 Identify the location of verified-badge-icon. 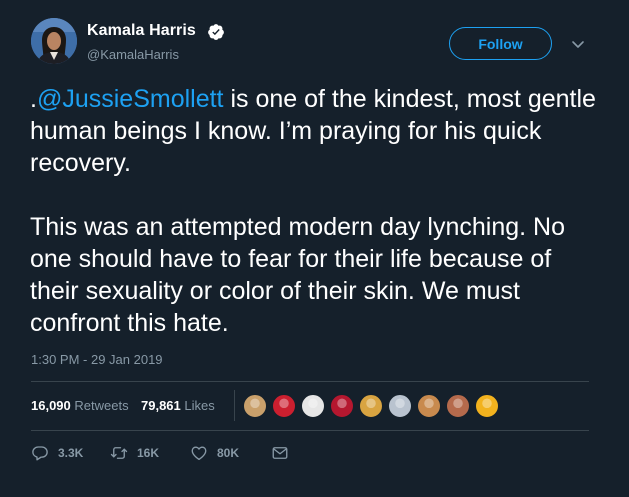
(216, 32).